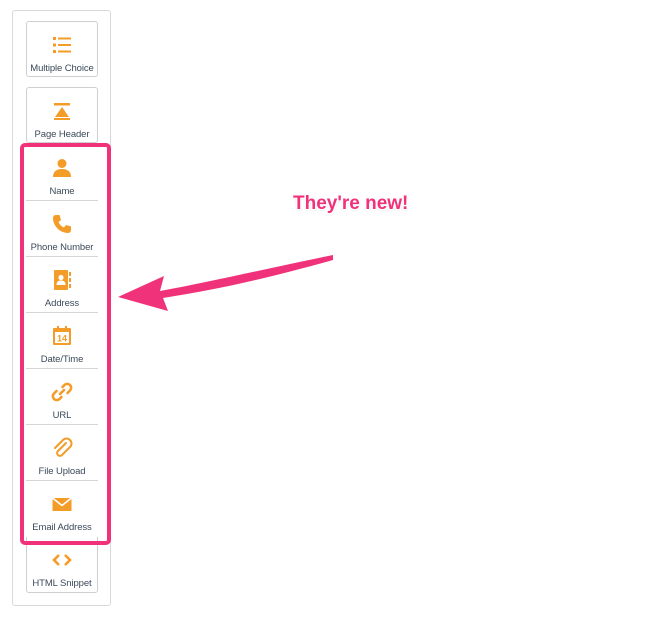  Describe the element at coordinates (62, 527) in the screenshot. I see `field-label: Email Address` at that location.